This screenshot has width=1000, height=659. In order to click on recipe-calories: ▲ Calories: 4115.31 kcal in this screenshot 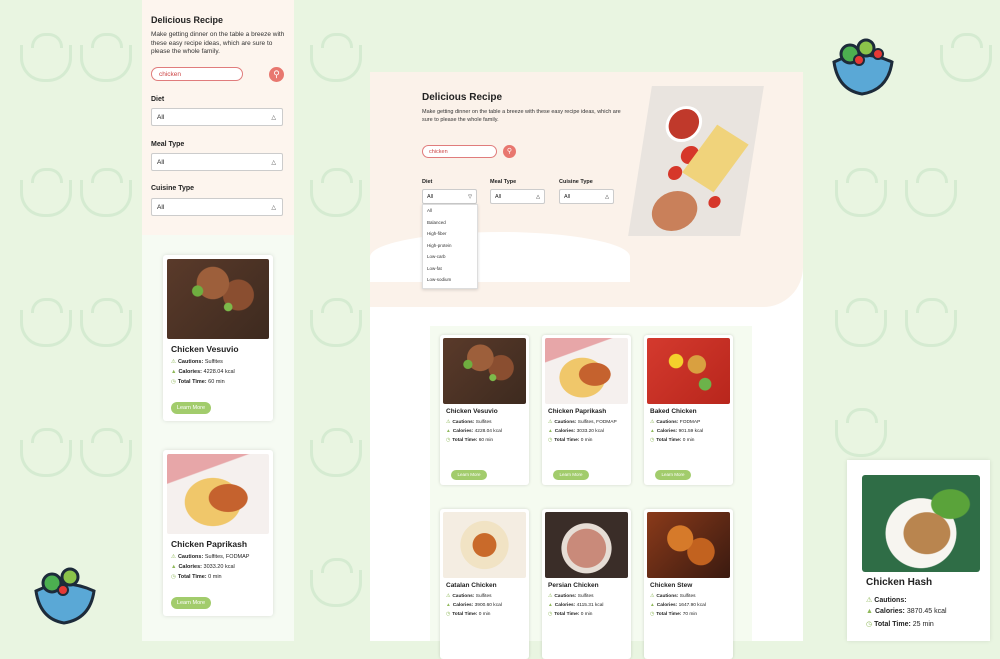, I will do `click(576, 605)`.